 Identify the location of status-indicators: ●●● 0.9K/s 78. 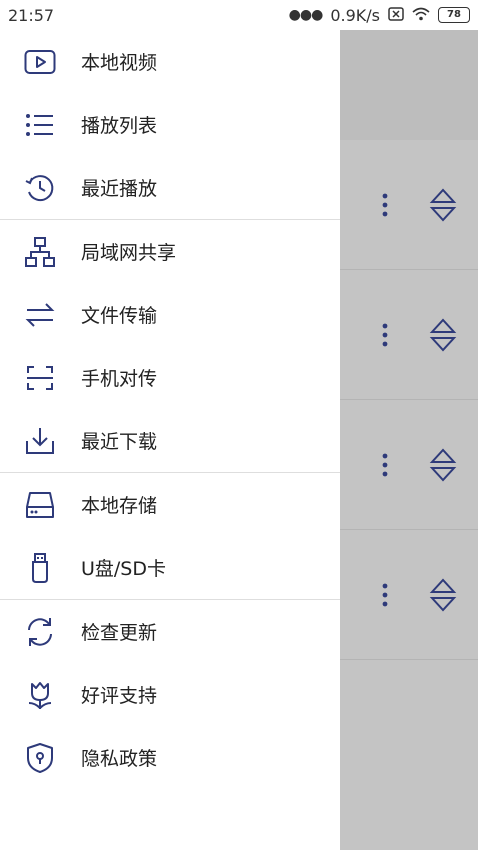
(379, 15).